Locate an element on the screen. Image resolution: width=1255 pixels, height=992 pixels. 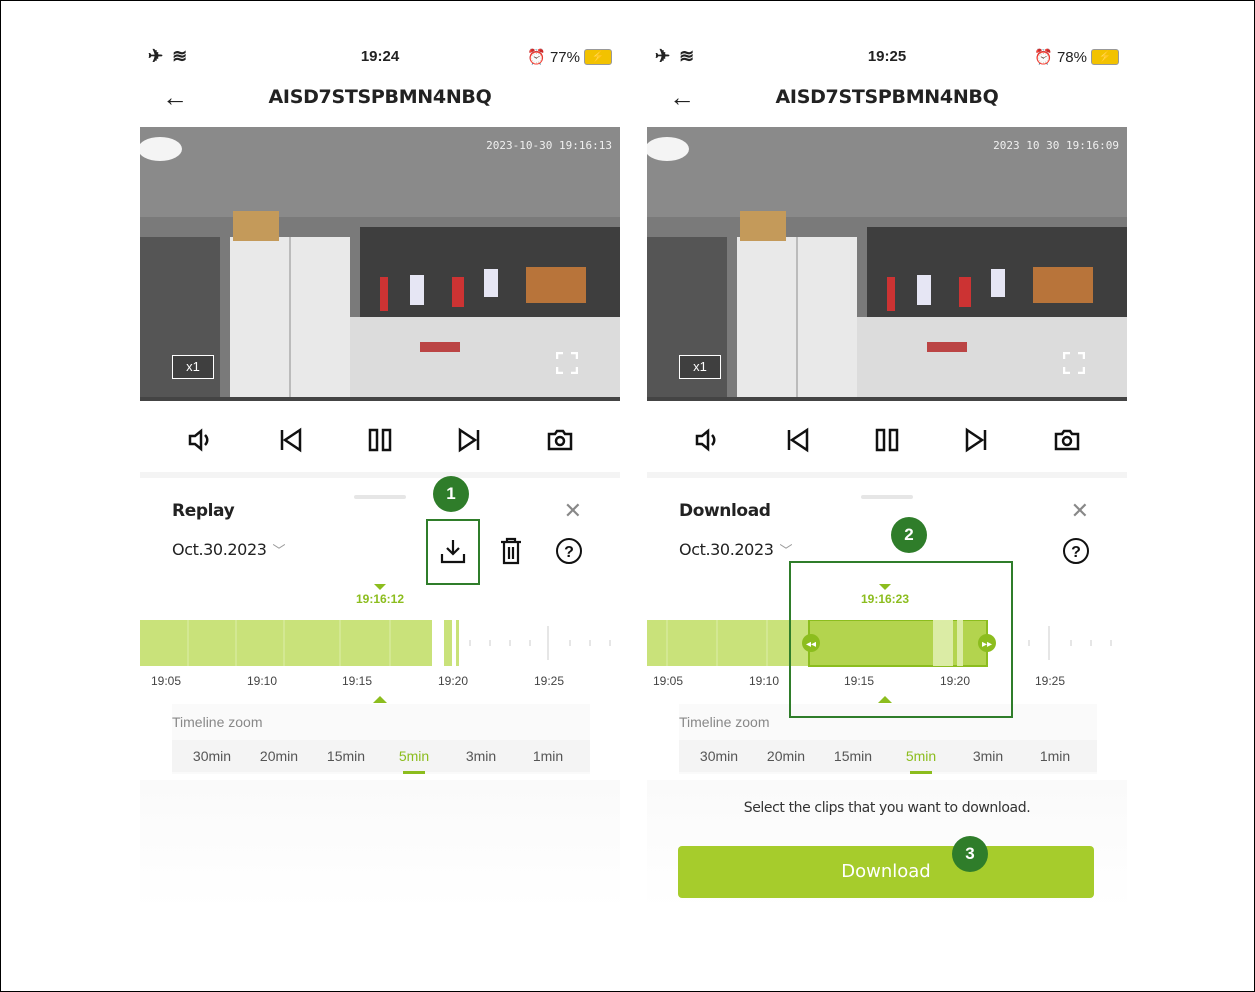
panel-title: Download is located at coordinates (725, 511).